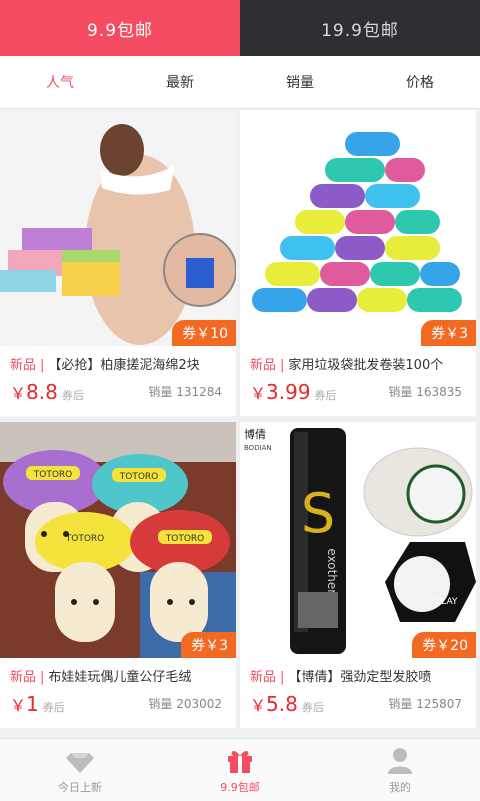 Image resolution: width=480 pixels, height=801 pixels. I want to click on sort-bar: 人气 最新 销量 价格, so click(240, 82).